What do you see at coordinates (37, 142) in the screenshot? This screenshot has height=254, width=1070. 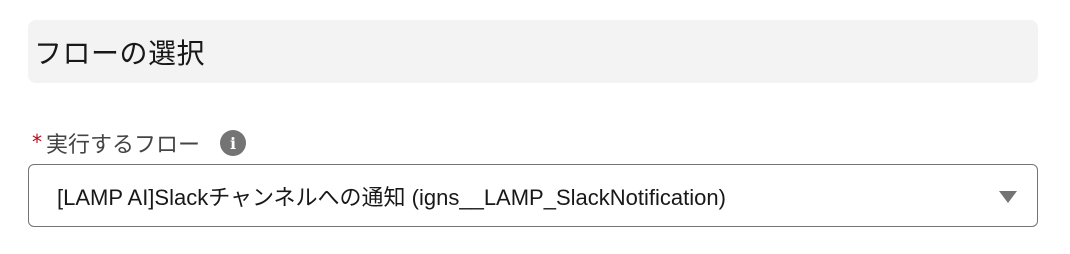 I see `required-indicator: *` at bounding box center [37, 142].